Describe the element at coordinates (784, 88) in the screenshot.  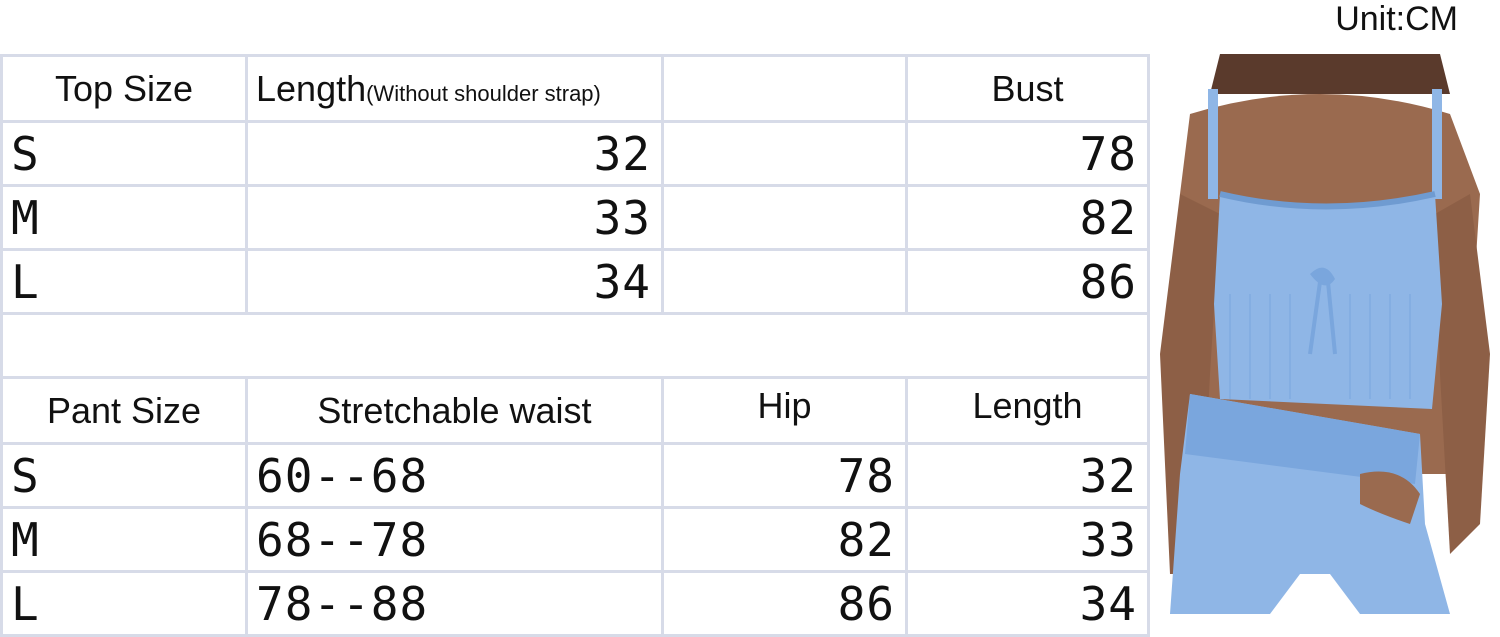
I see `top-empty-header` at that location.